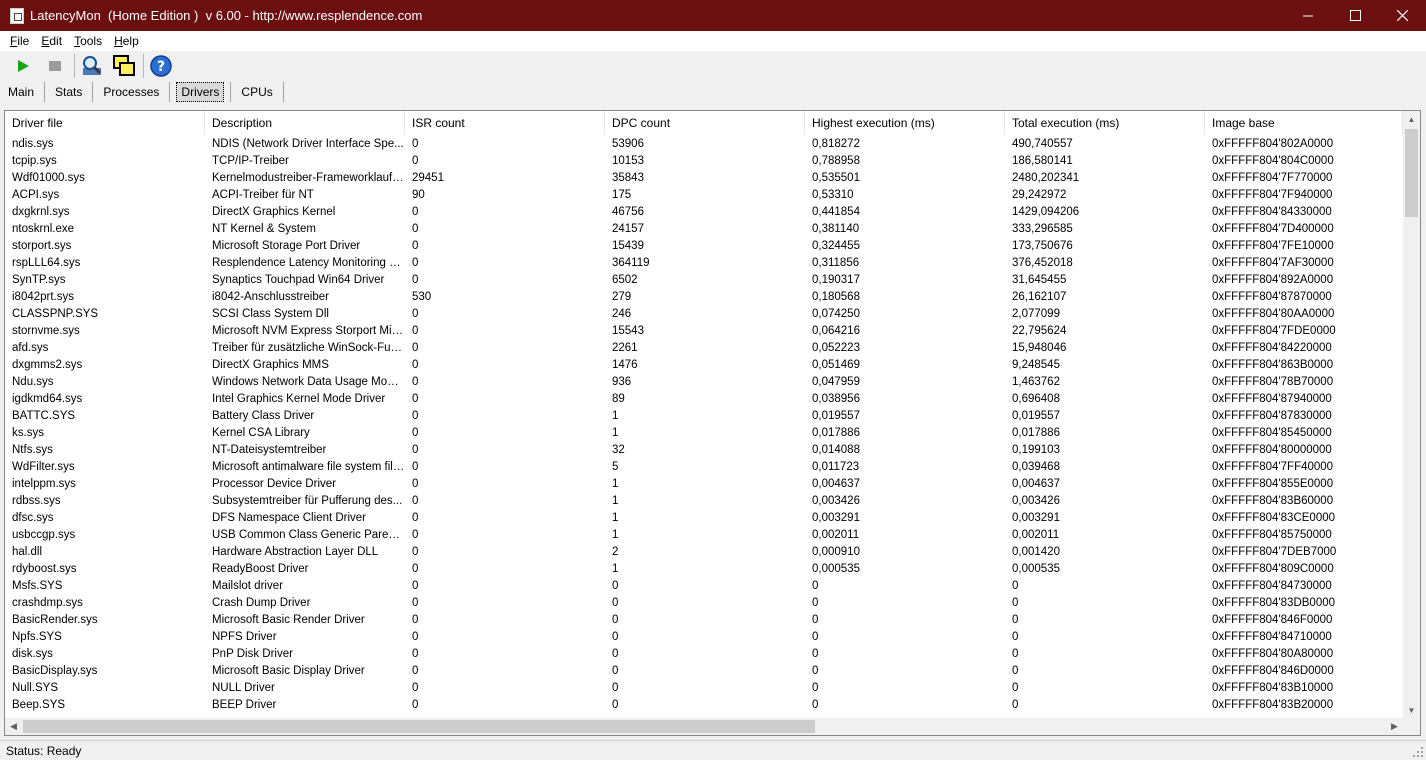 This screenshot has height=760, width=1426. What do you see at coordinates (295, 551) in the screenshot?
I see `description-cell: Hardware Abstraction Layer DLL` at bounding box center [295, 551].